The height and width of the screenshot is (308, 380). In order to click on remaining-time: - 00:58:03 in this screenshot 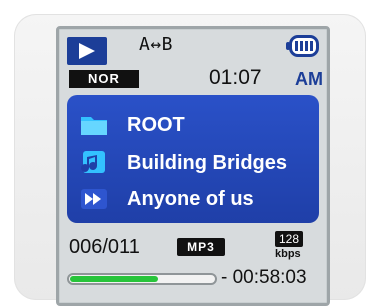, I will do `click(264, 277)`.